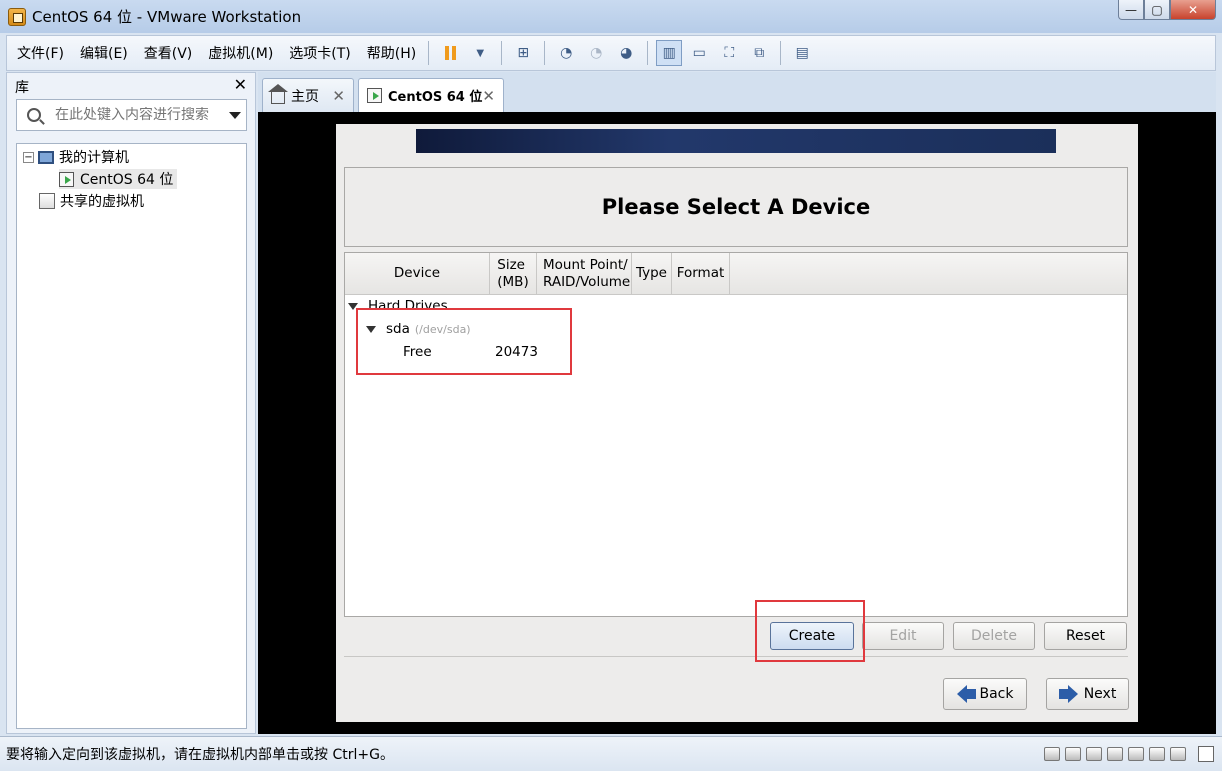 The height and width of the screenshot is (771, 1222). Describe the element at coordinates (523, 53) in the screenshot. I see `send-ctrl-alt-del-button: ⊞` at that location.